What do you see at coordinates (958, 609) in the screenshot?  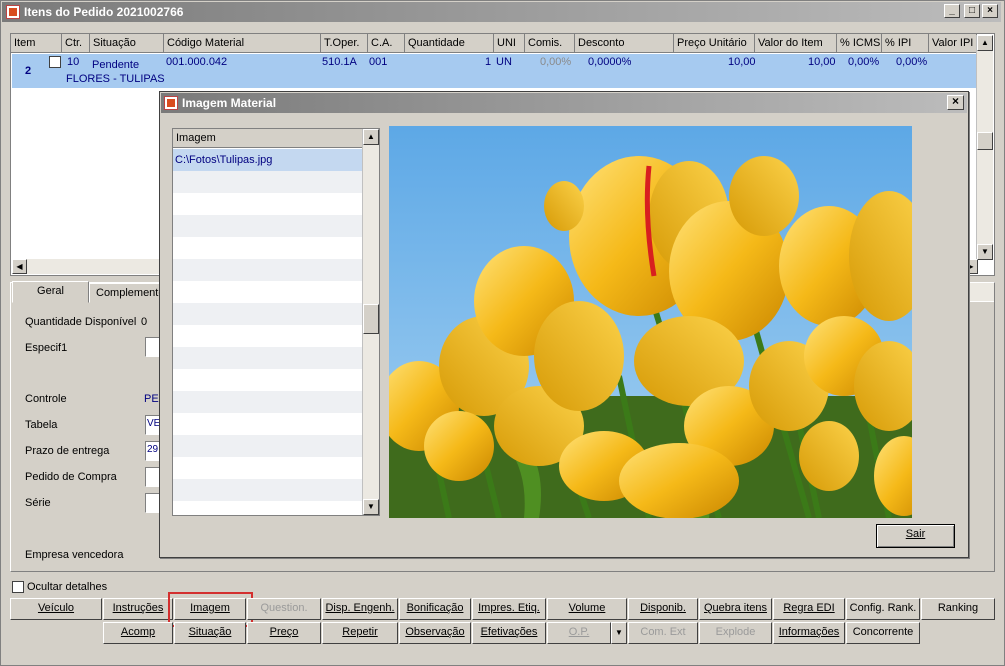 I see `ranking-button: Ranking` at bounding box center [958, 609].